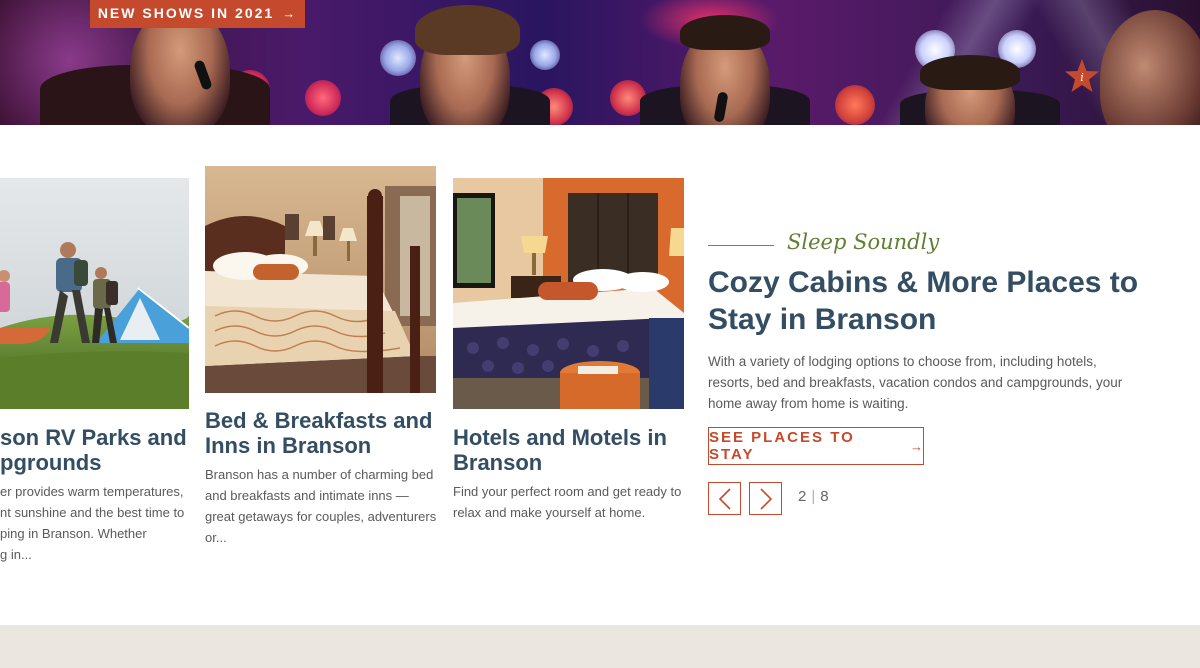  I want to click on carousel-page-count: 2 | 8, so click(813, 496).